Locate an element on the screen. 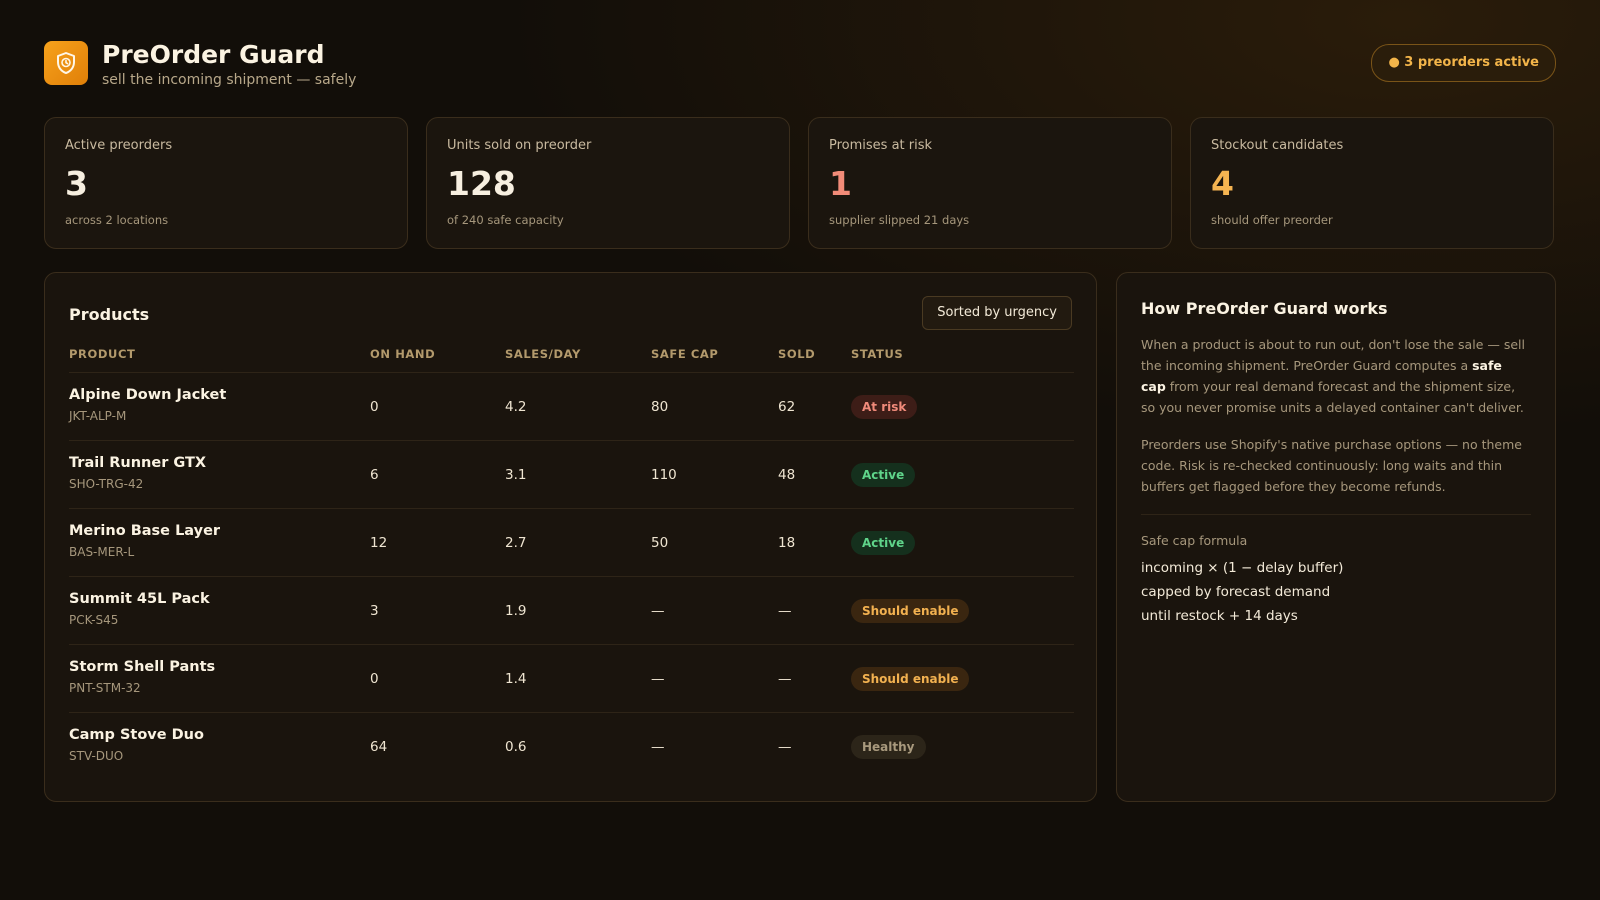 This screenshot has height=900, width=1600. column-header-status: STATUS is located at coordinates (877, 354).